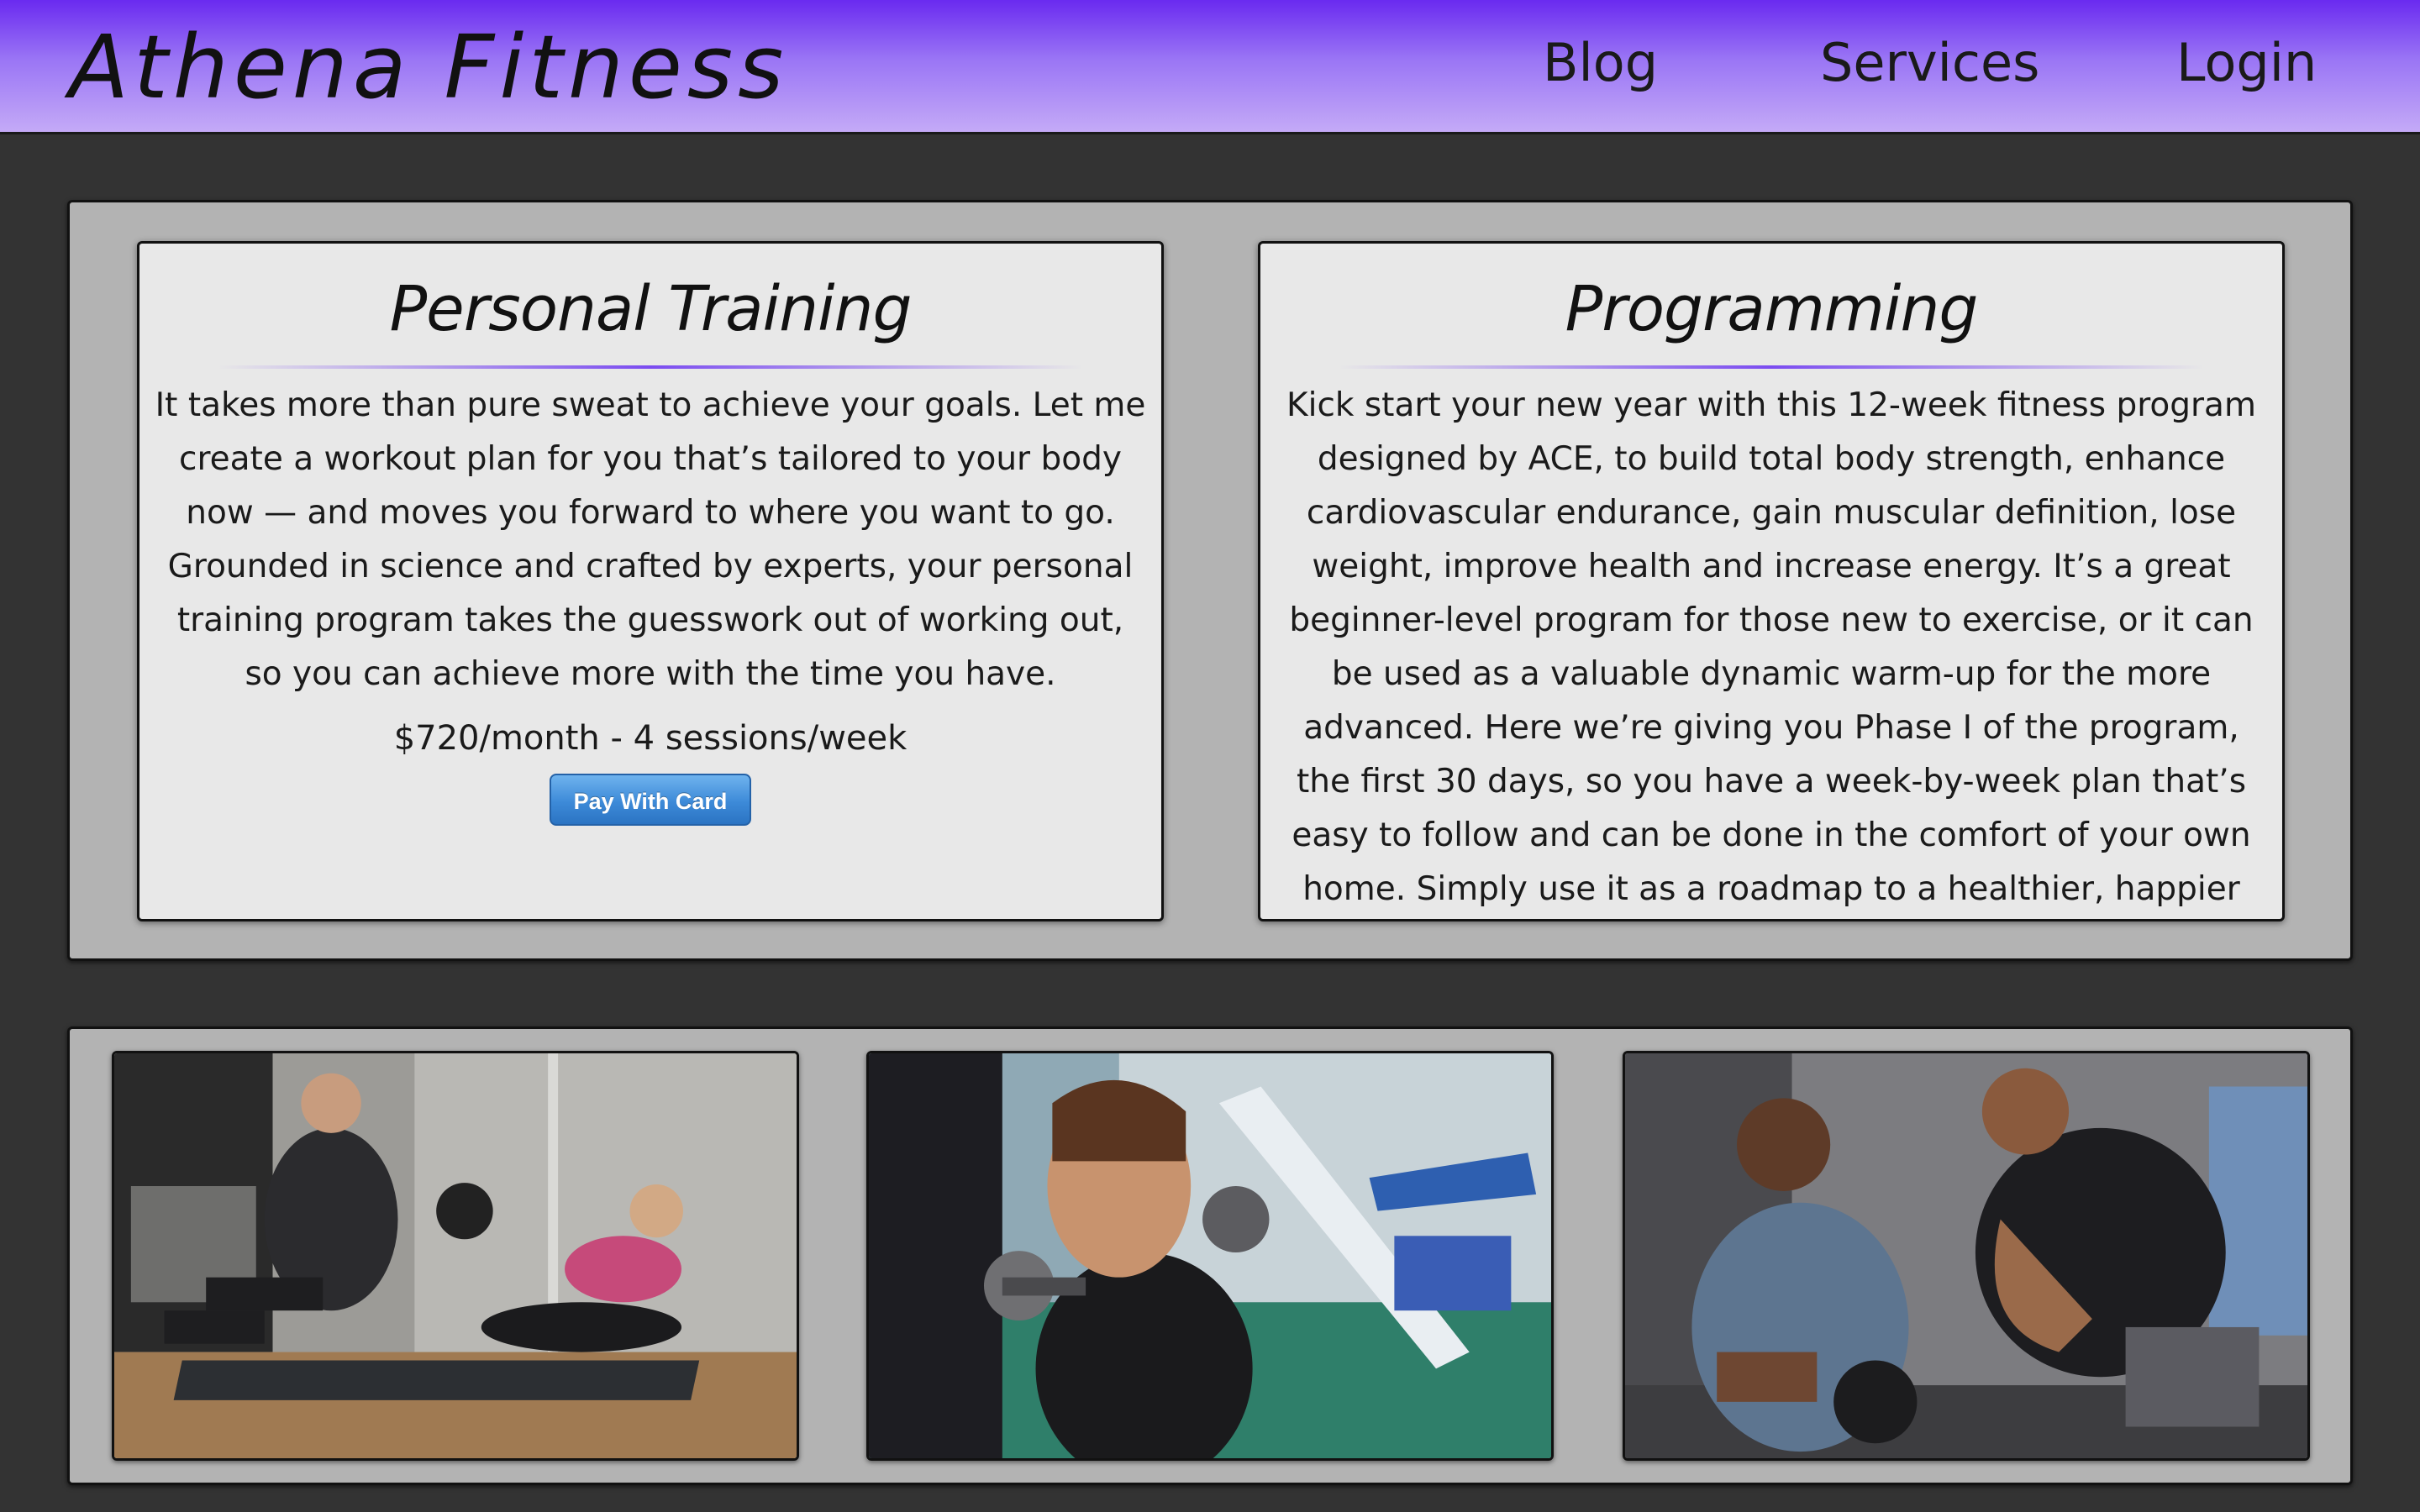  What do you see at coordinates (1772, 309) in the screenshot?
I see `programming-title: Programming` at bounding box center [1772, 309].